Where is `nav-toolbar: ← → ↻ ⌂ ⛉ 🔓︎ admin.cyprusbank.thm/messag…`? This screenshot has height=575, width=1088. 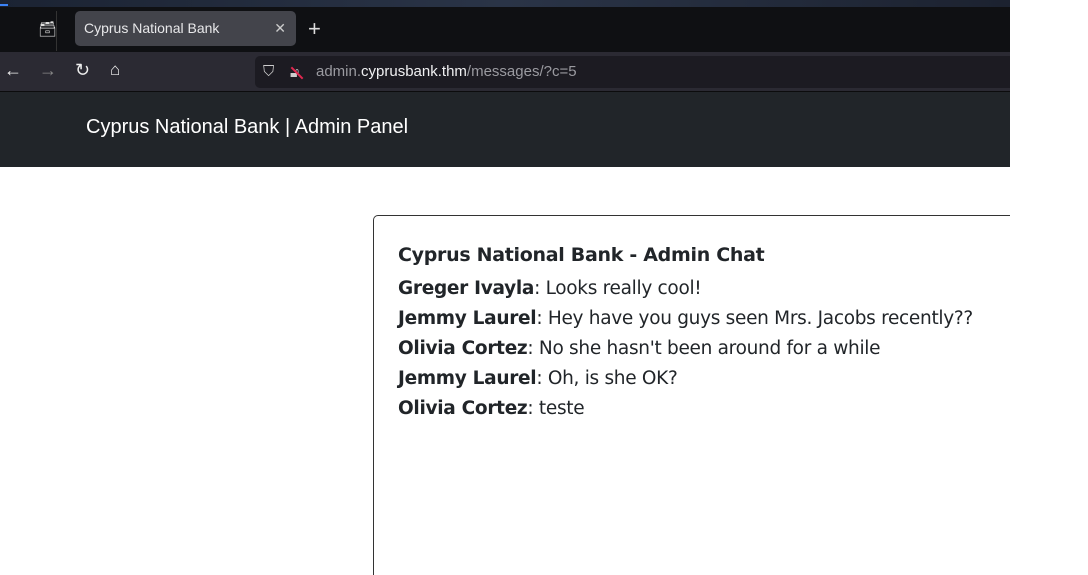
nav-toolbar: ← → ↻ ⌂ ⛉ 🔓︎ admin.cyprusbank.thm/messag… is located at coordinates (505, 72).